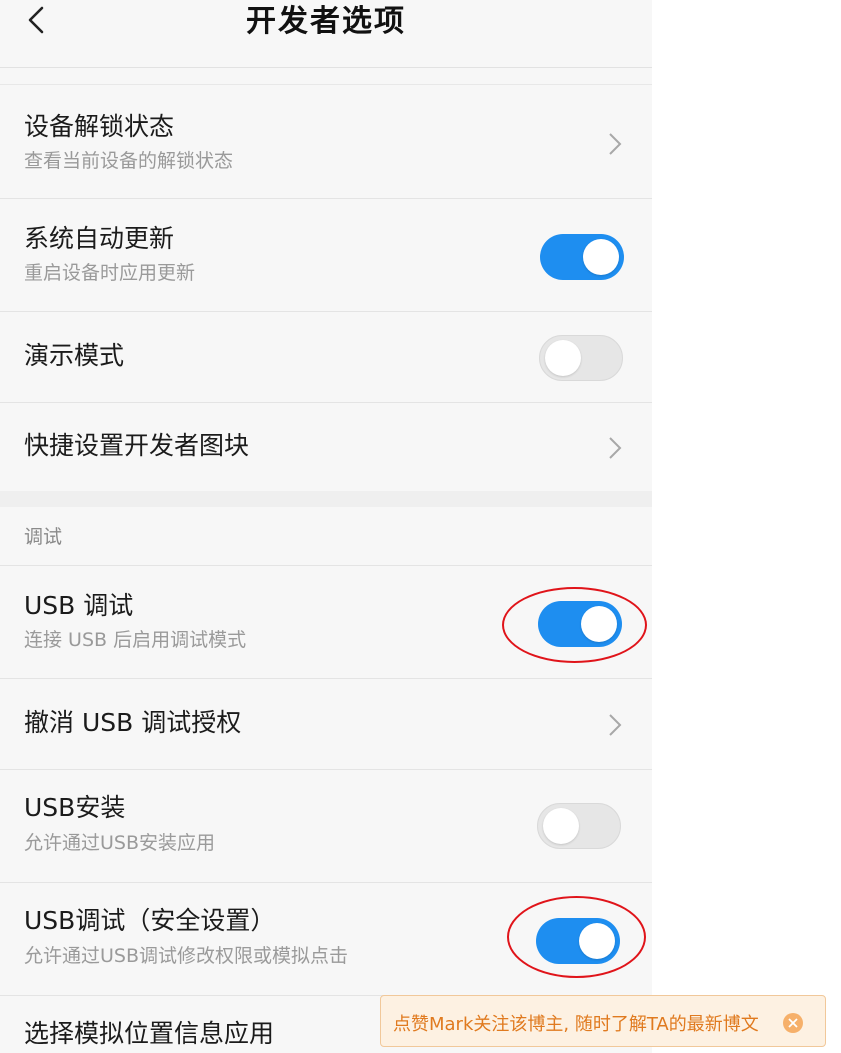 The image size is (841, 1053). What do you see at coordinates (74, 355) in the screenshot?
I see `row-title: 演示模式` at bounding box center [74, 355].